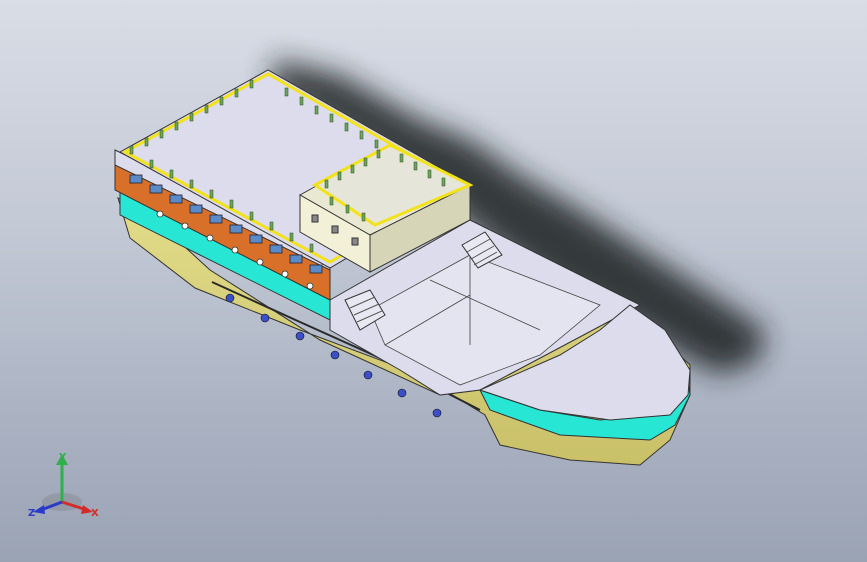 This screenshot has width=867, height=562. What do you see at coordinates (62, 457) in the screenshot?
I see `y-axis-label: Y` at bounding box center [62, 457].